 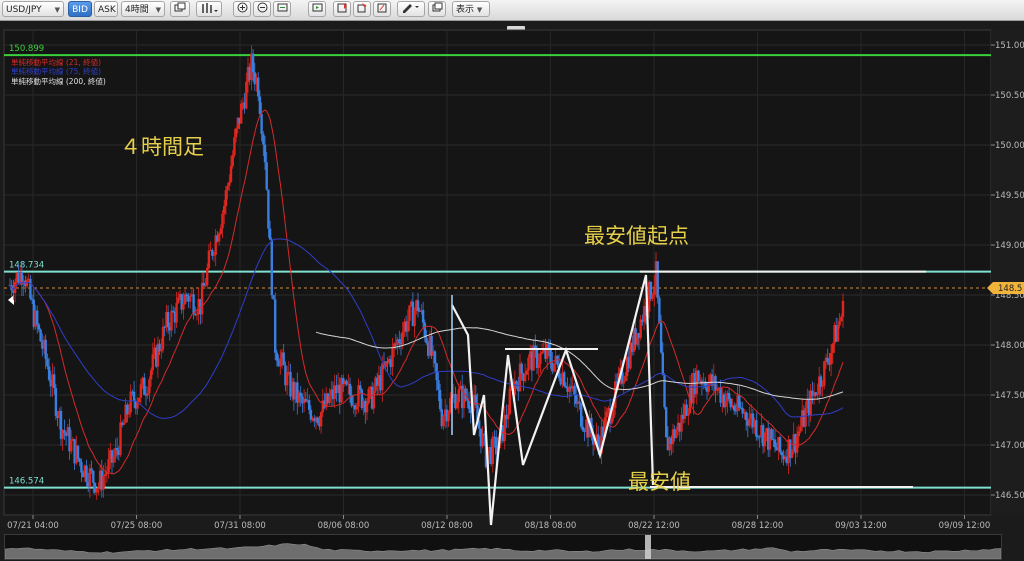 What do you see at coordinates (861, 526) in the screenshot?
I see `x-tick-label: 09/03 12:00` at bounding box center [861, 526].